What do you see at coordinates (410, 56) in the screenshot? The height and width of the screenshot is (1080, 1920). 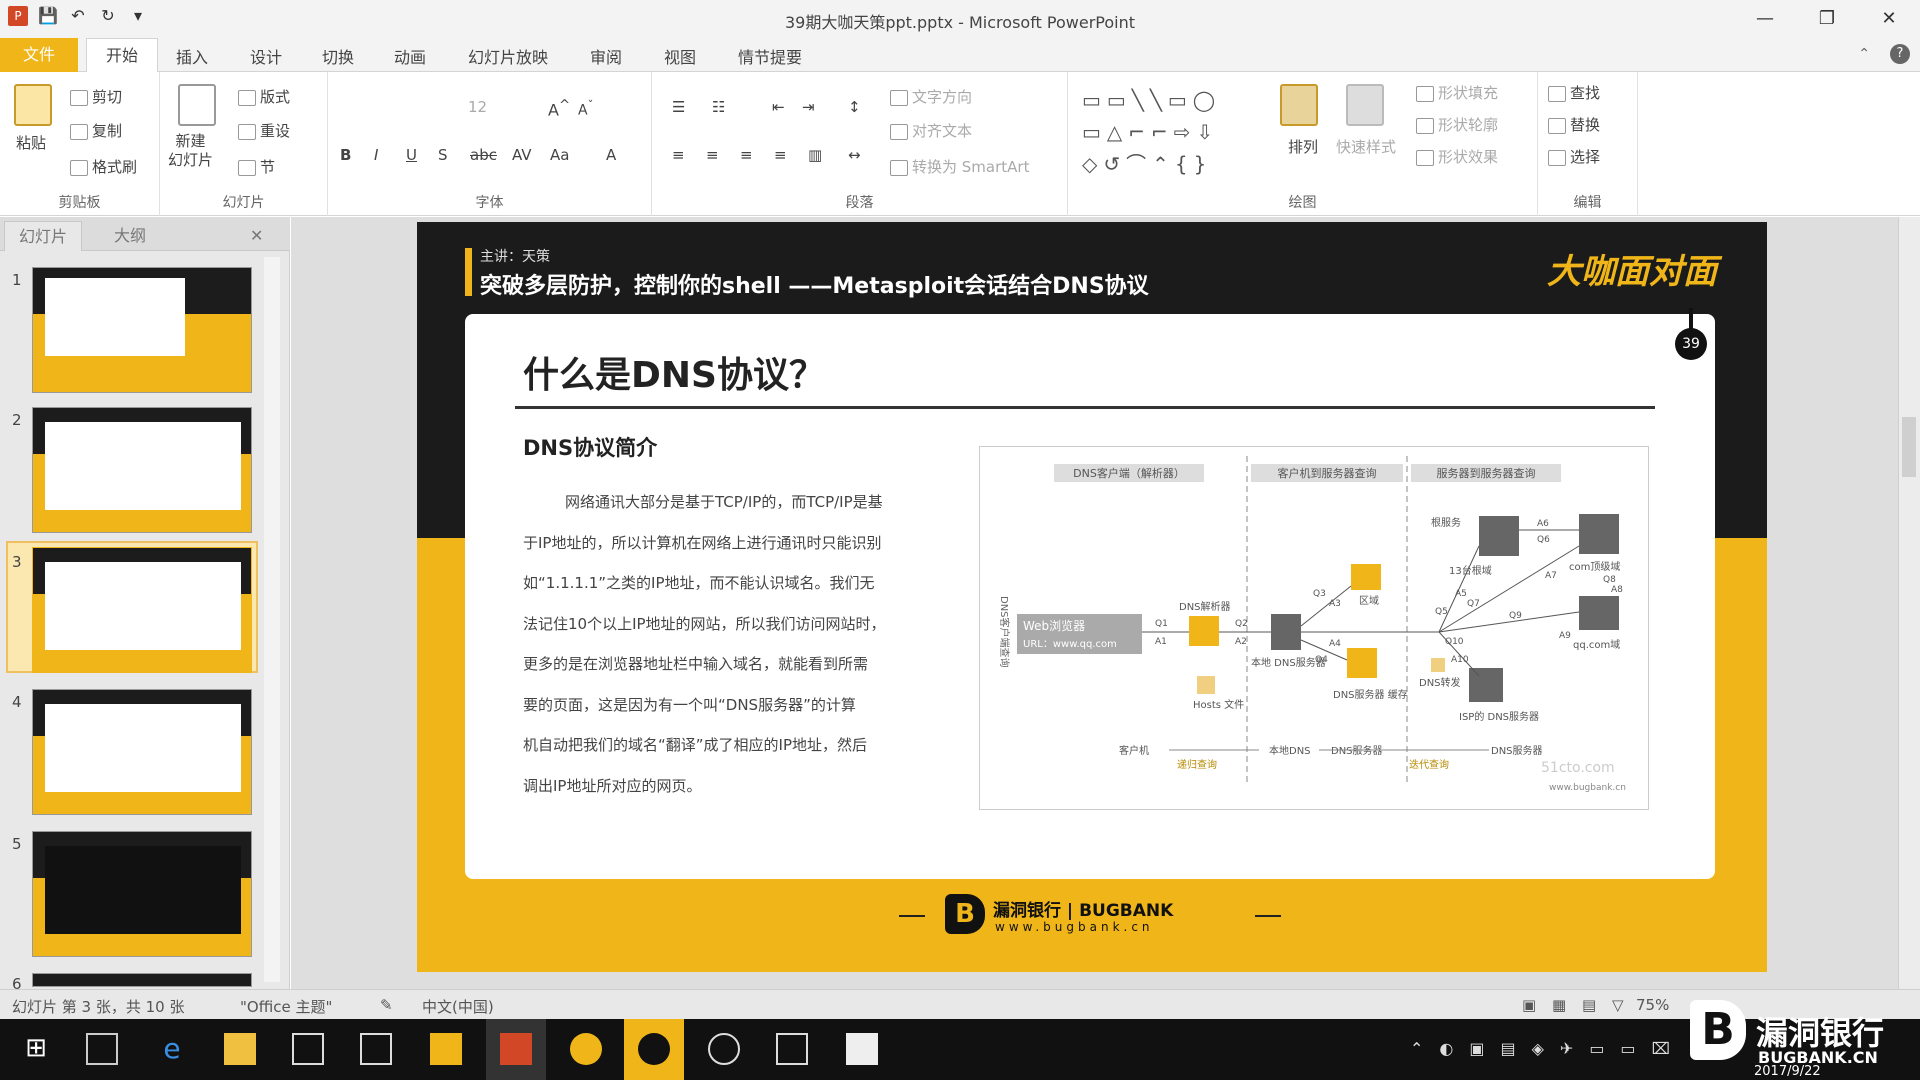 I see `tab-animations: 动画` at bounding box center [410, 56].